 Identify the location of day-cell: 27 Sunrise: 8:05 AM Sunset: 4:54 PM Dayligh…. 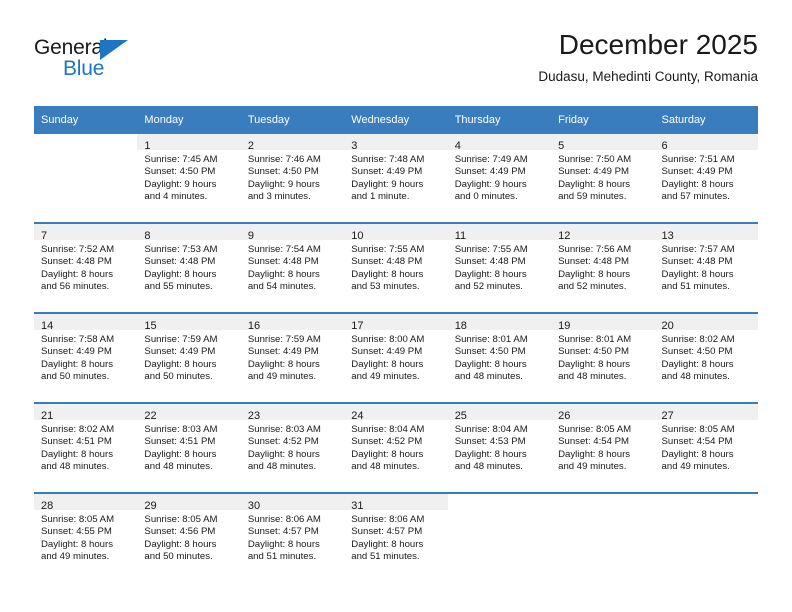
(706, 448).